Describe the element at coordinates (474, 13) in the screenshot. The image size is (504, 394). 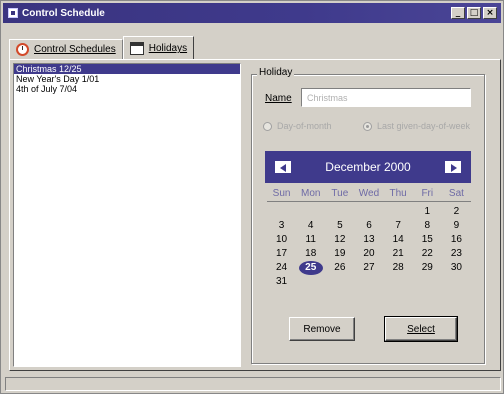
I see `maximize-button: □` at that location.